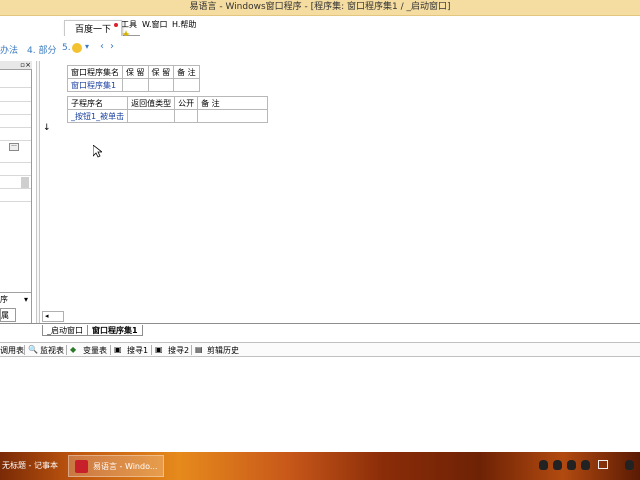  What do you see at coordinates (77, 48) in the screenshot?
I see `emoji-icon` at bounding box center [77, 48].